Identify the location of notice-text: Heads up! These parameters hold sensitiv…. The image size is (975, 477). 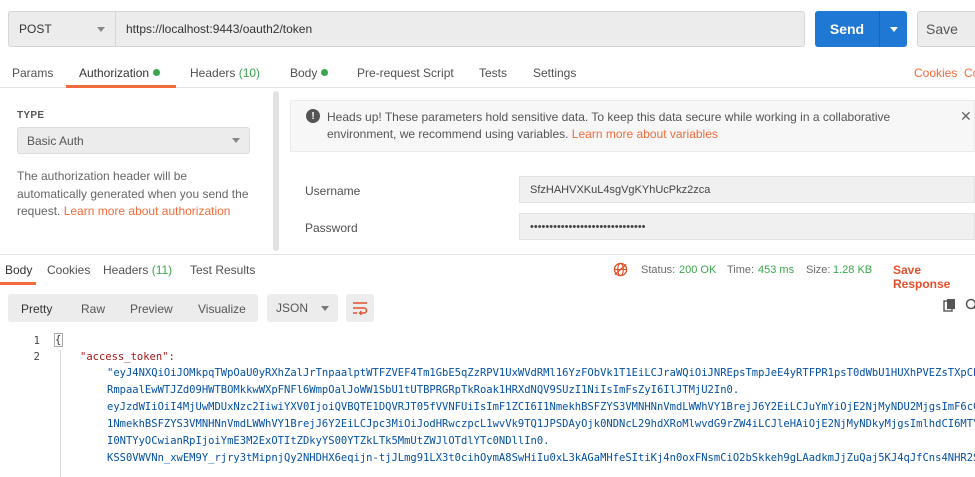
(642, 126).